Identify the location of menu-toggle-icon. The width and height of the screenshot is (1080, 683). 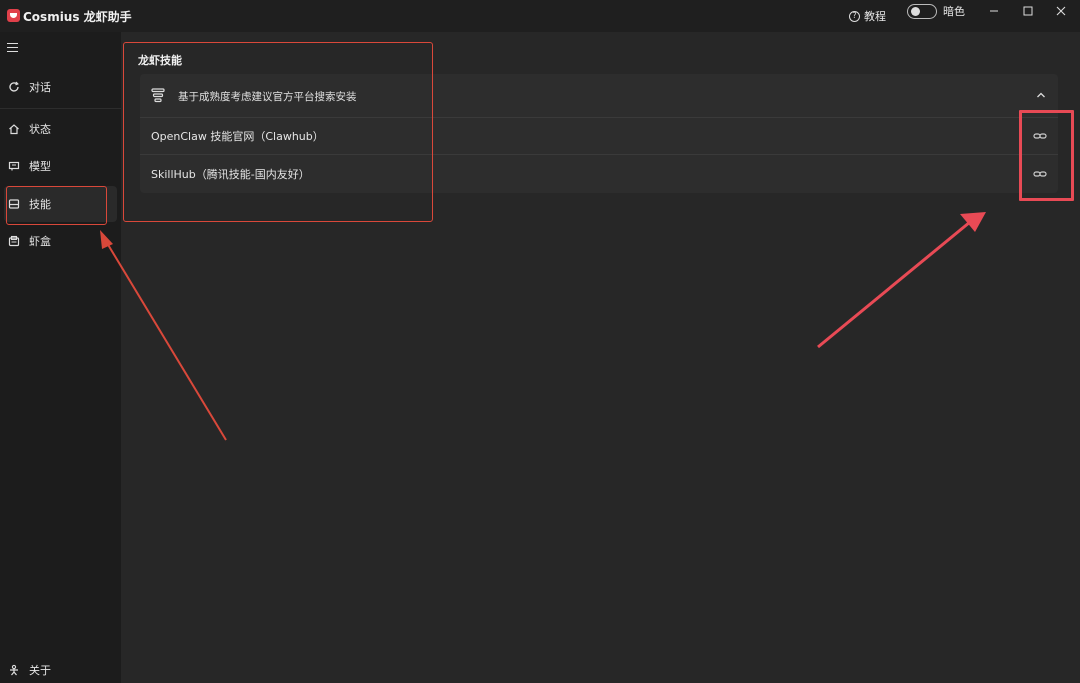
(12, 48).